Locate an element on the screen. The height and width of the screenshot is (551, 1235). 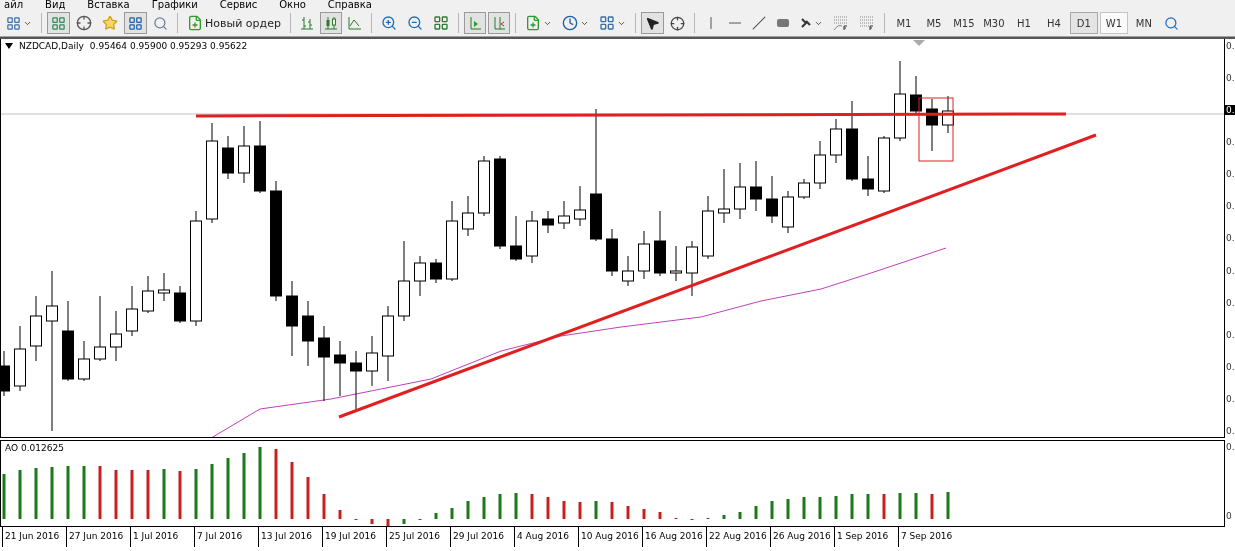
timeframe-button: M5 is located at coordinates (933, 23).